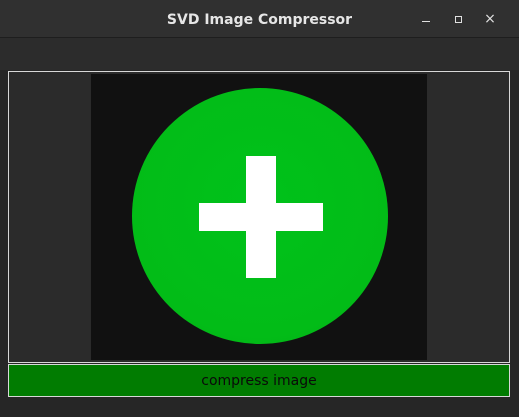 The width and height of the screenshot is (519, 417). I want to click on close-icon: ×, so click(490, 19).